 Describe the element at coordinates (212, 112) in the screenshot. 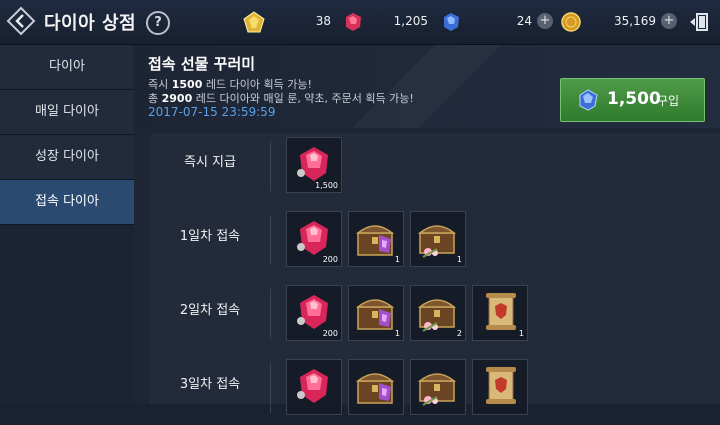

I see `sale-deadline: 2017-07-15 23:59:59` at that location.